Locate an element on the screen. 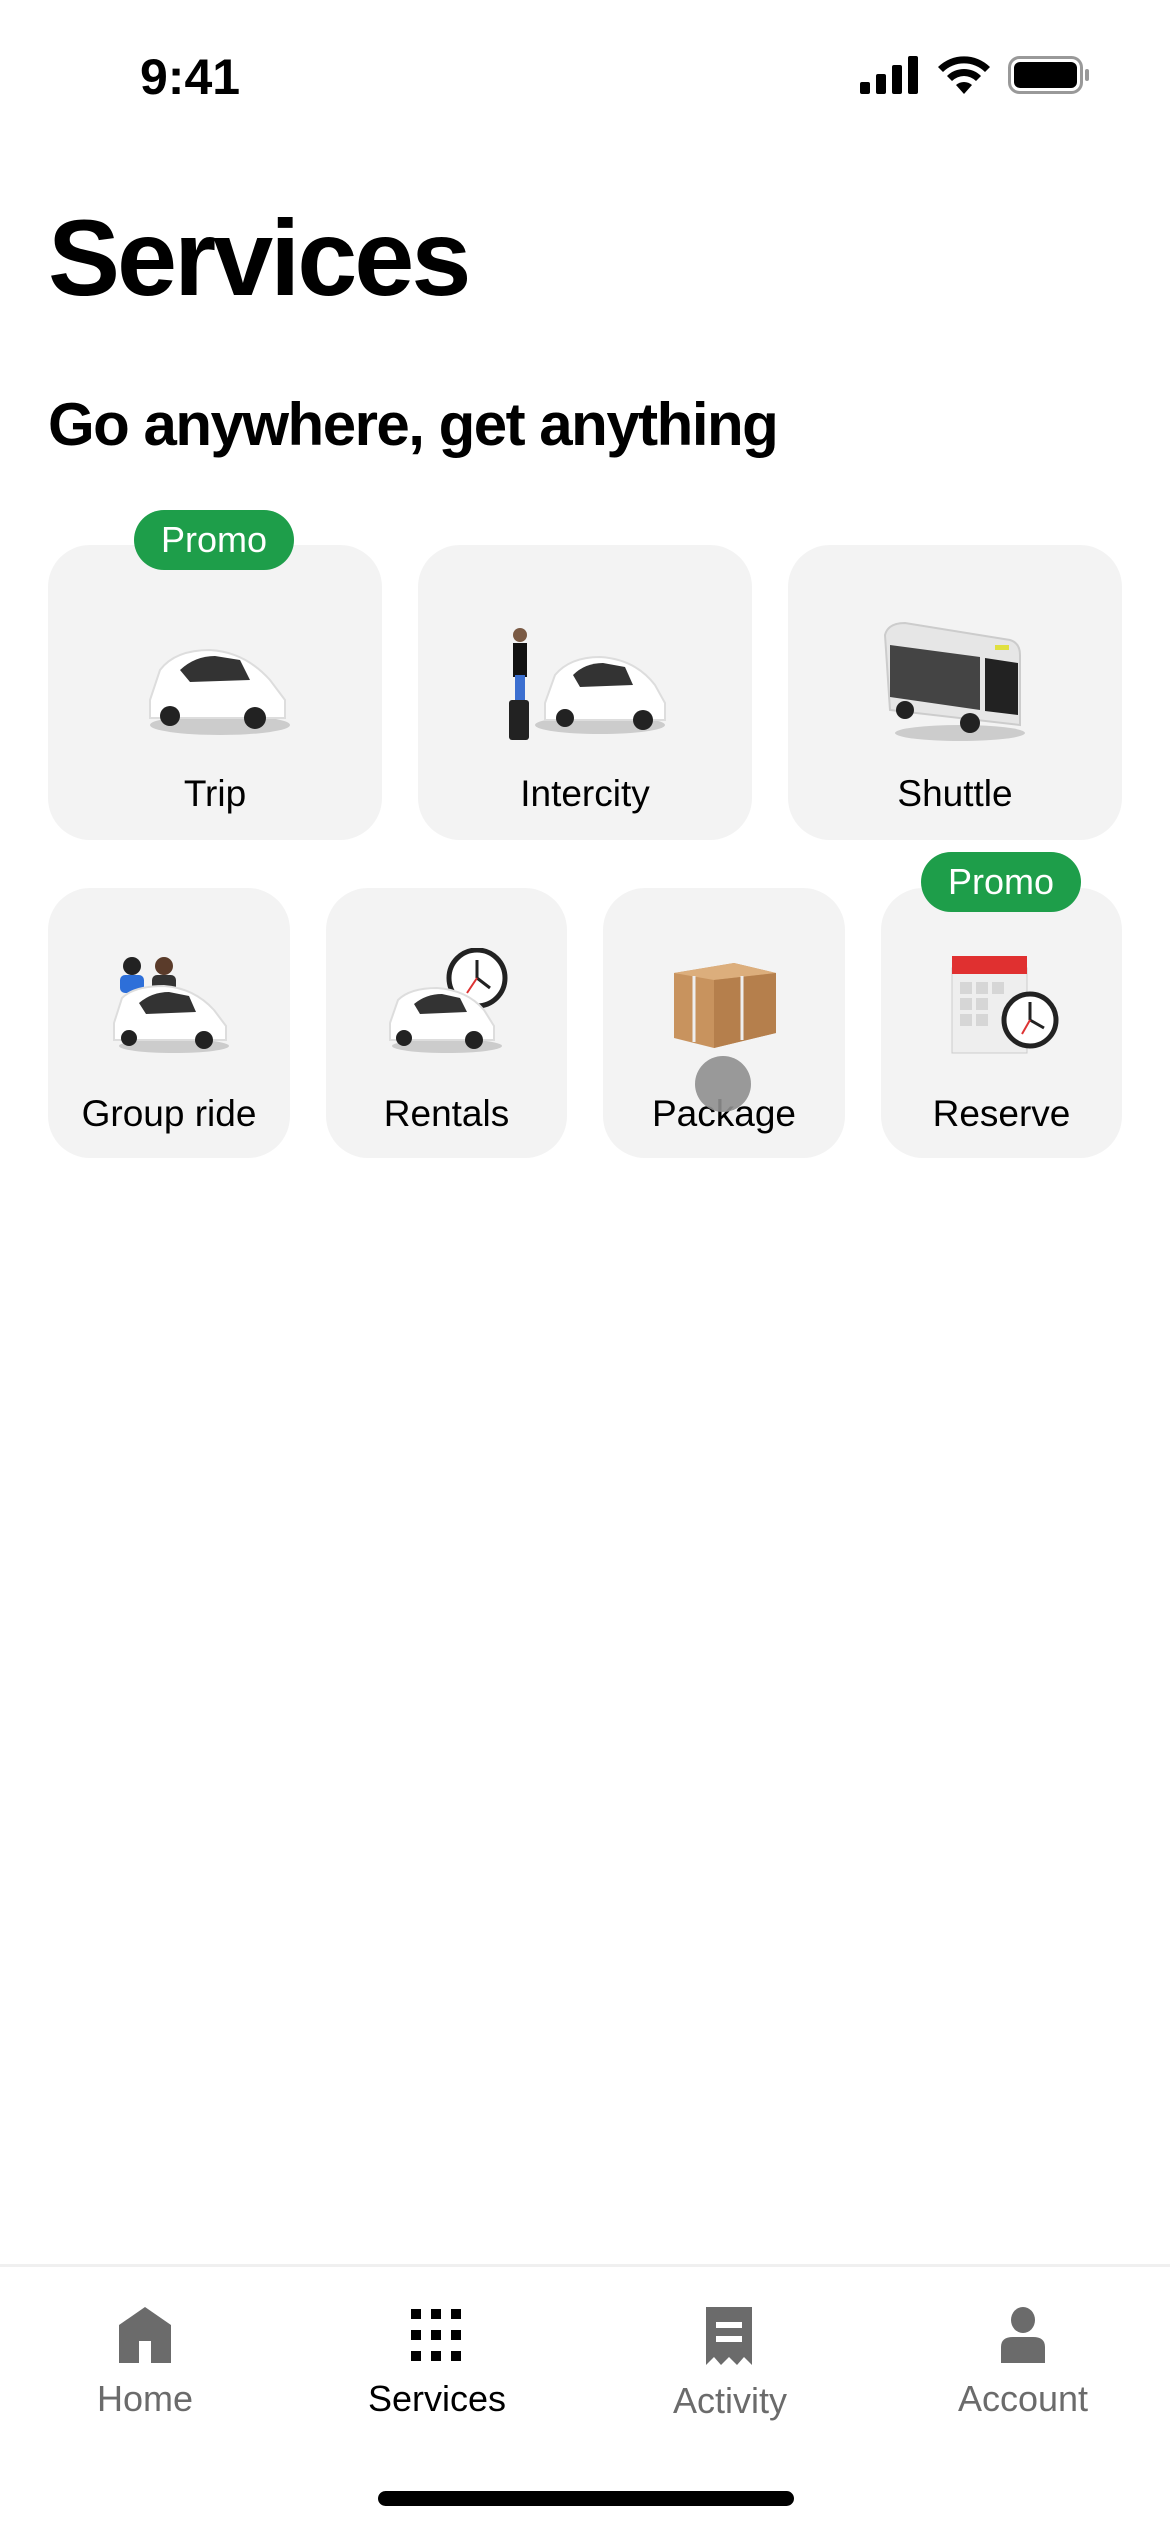 The image size is (1170, 2535). service-tile-group-ride: Group ride is located at coordinates (169, 1023).